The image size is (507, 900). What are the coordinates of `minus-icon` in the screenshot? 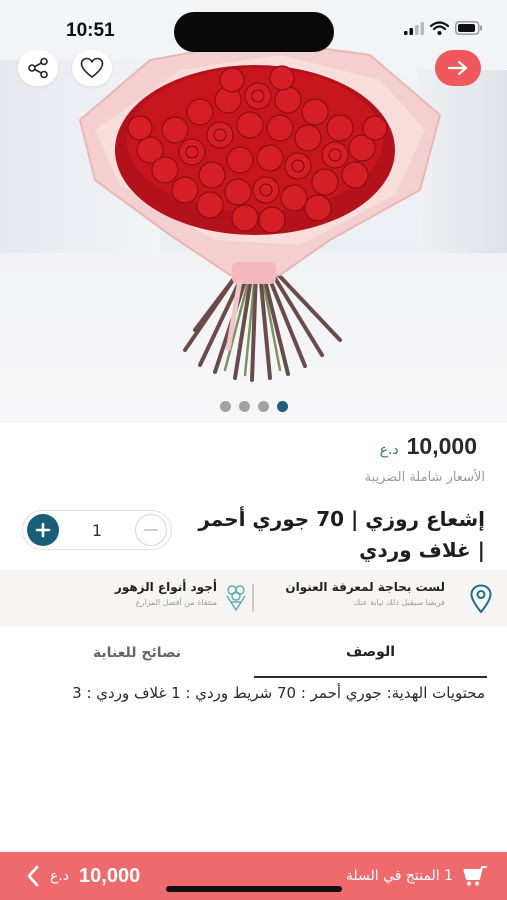 It's located at (151, 530).